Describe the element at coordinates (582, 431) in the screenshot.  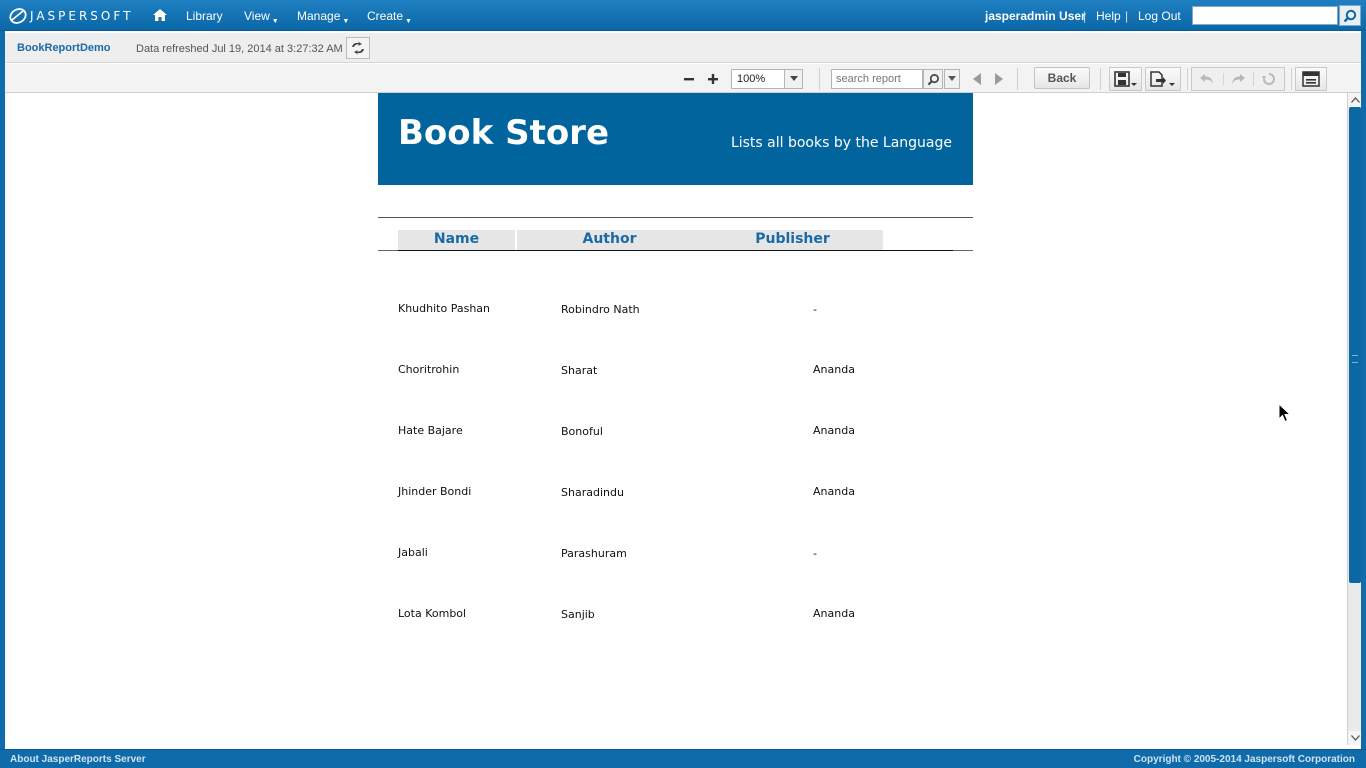
I see `cell-author: Bonoful` at that location.